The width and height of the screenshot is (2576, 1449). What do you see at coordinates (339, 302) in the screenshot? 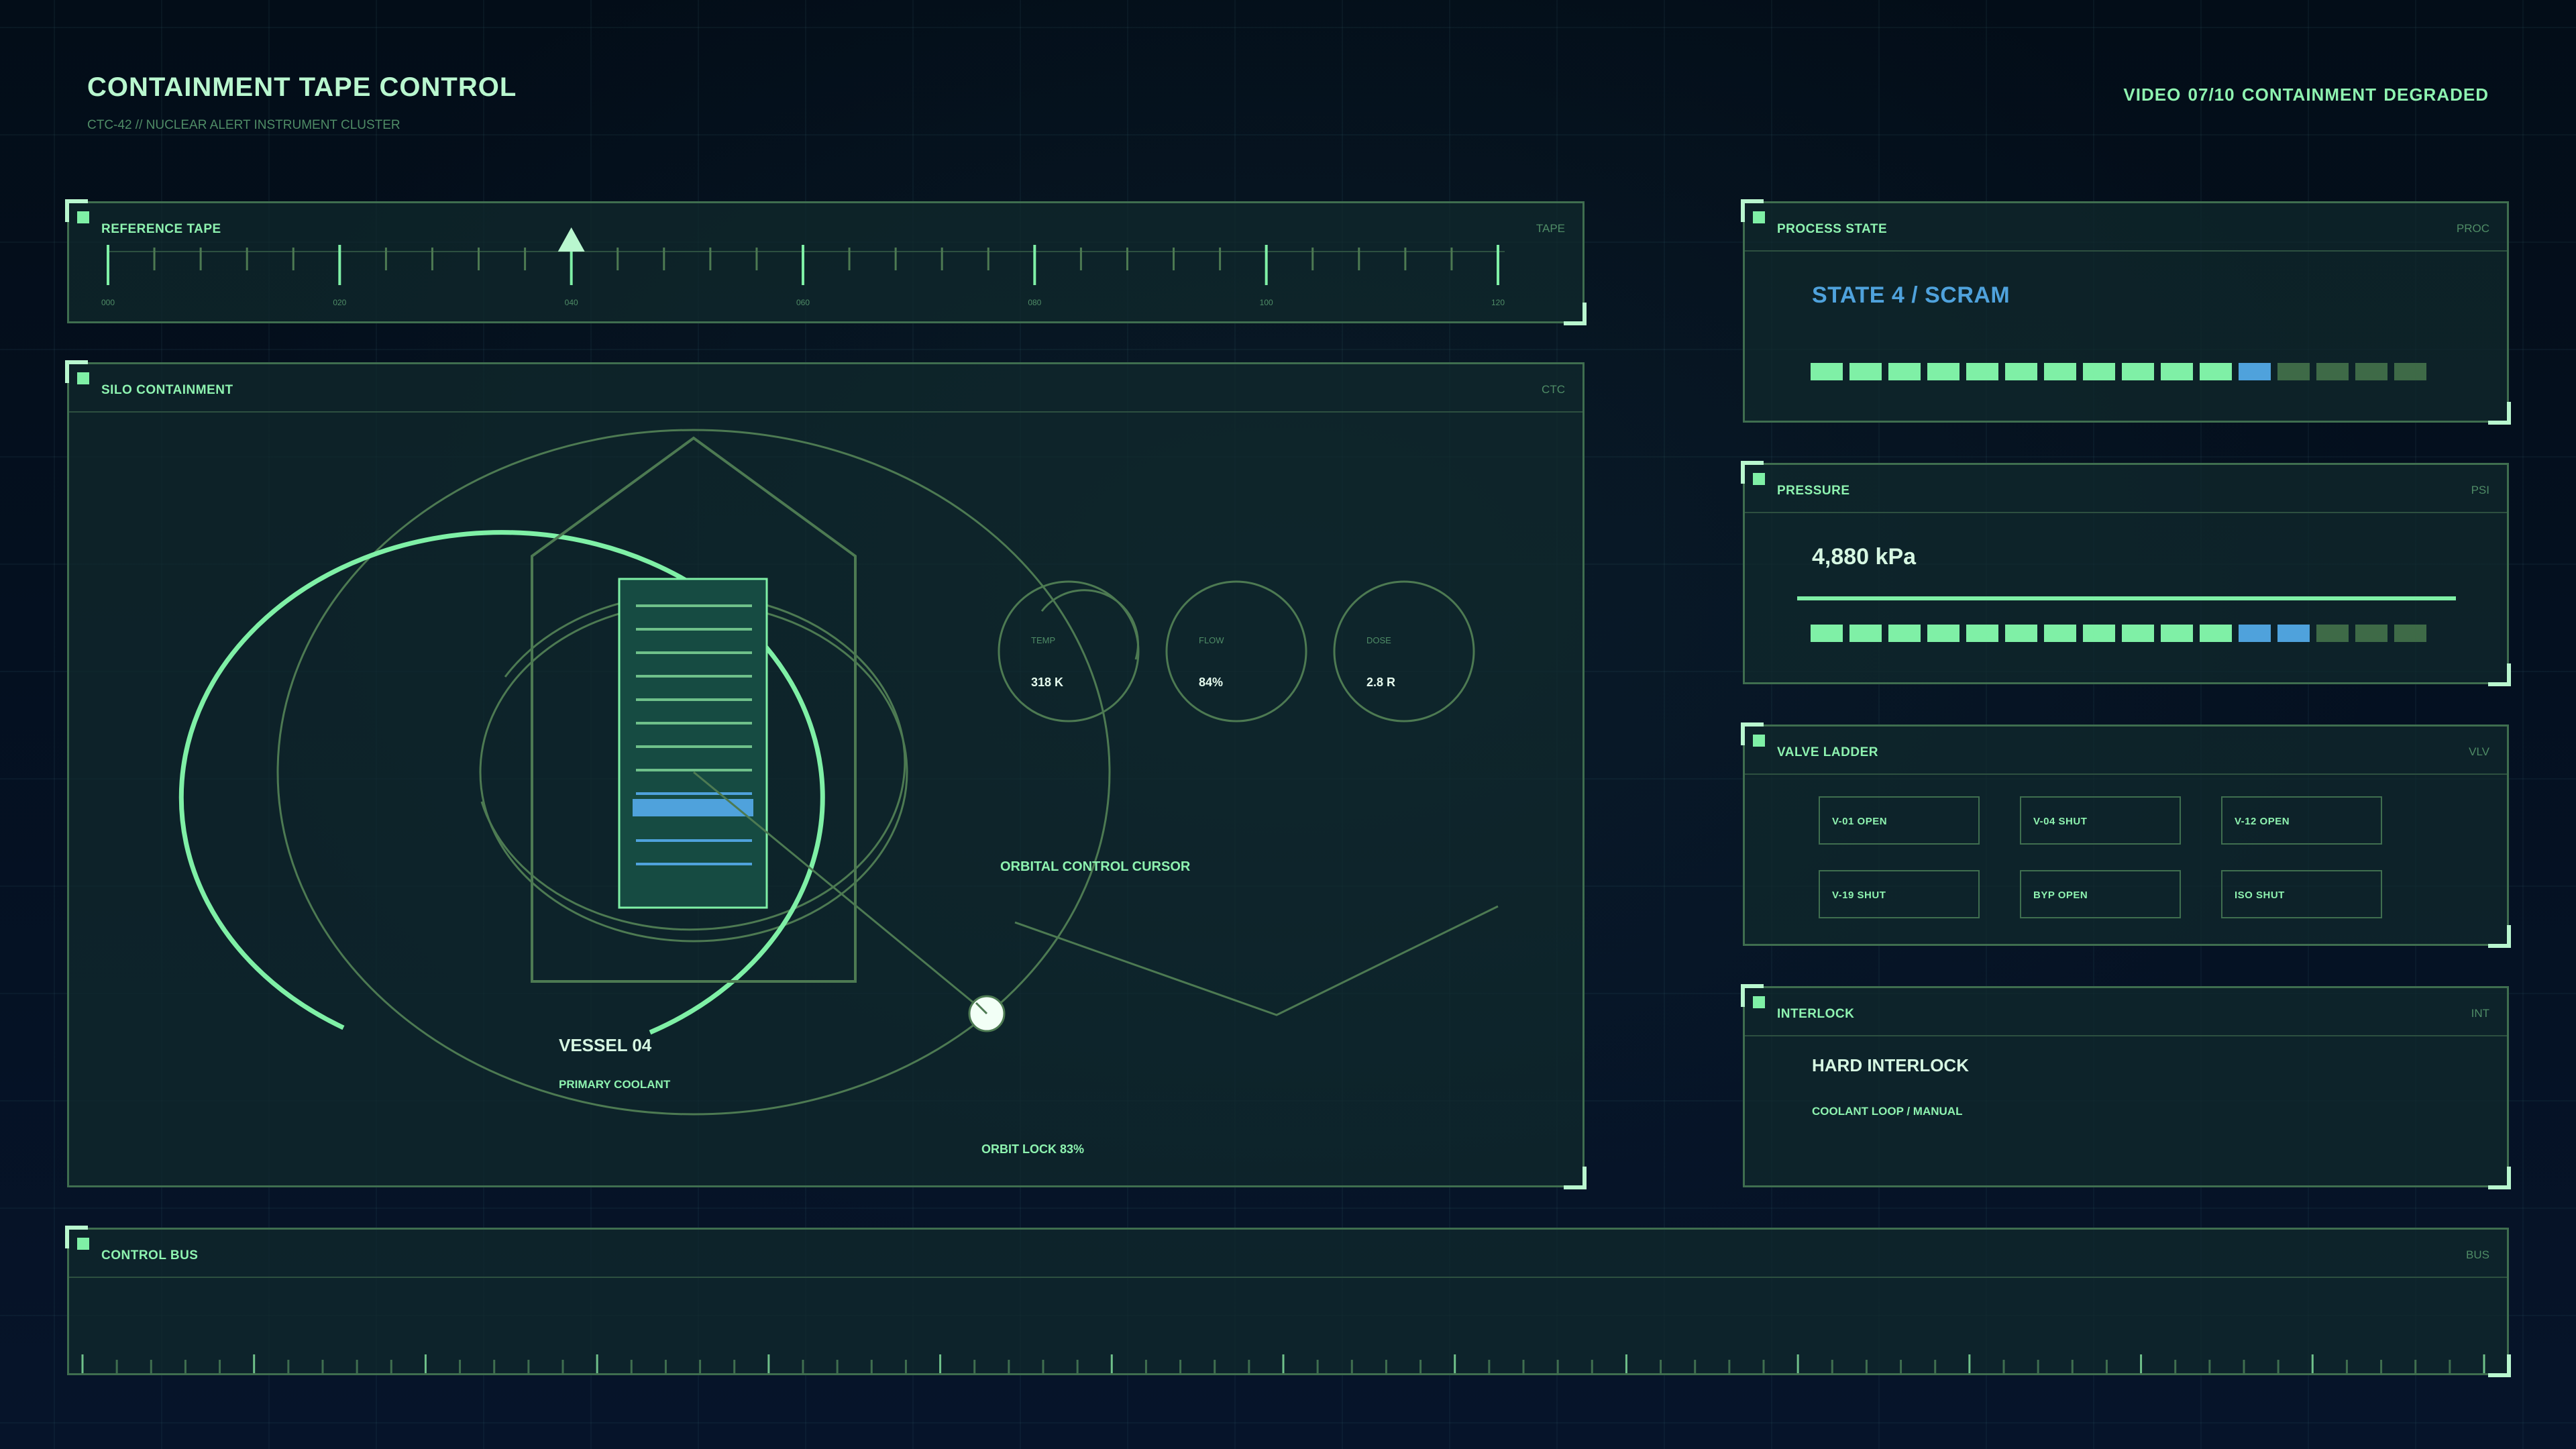
I see `tape-tick-label: 020` at bounding box center [339, 302].